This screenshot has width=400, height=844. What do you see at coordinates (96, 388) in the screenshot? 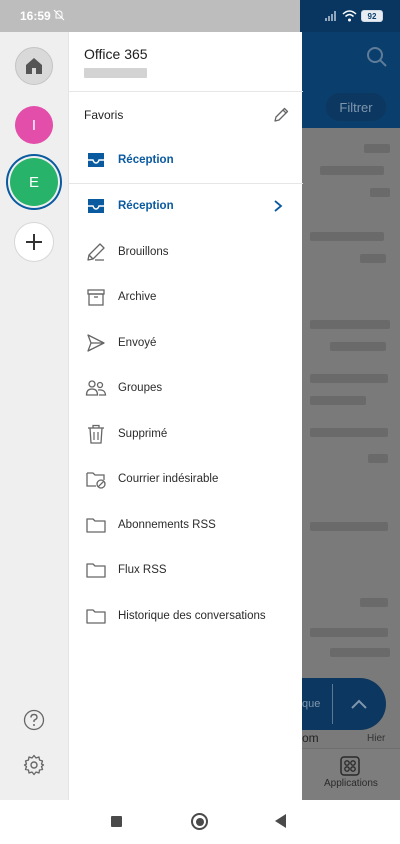
I see `groups-icon` at bounding box center [96, 388].